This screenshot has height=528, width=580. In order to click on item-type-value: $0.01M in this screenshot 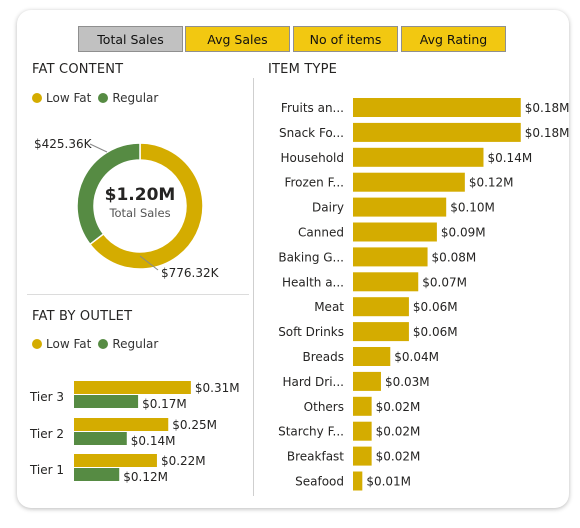, I will do `click(388, 482)`.